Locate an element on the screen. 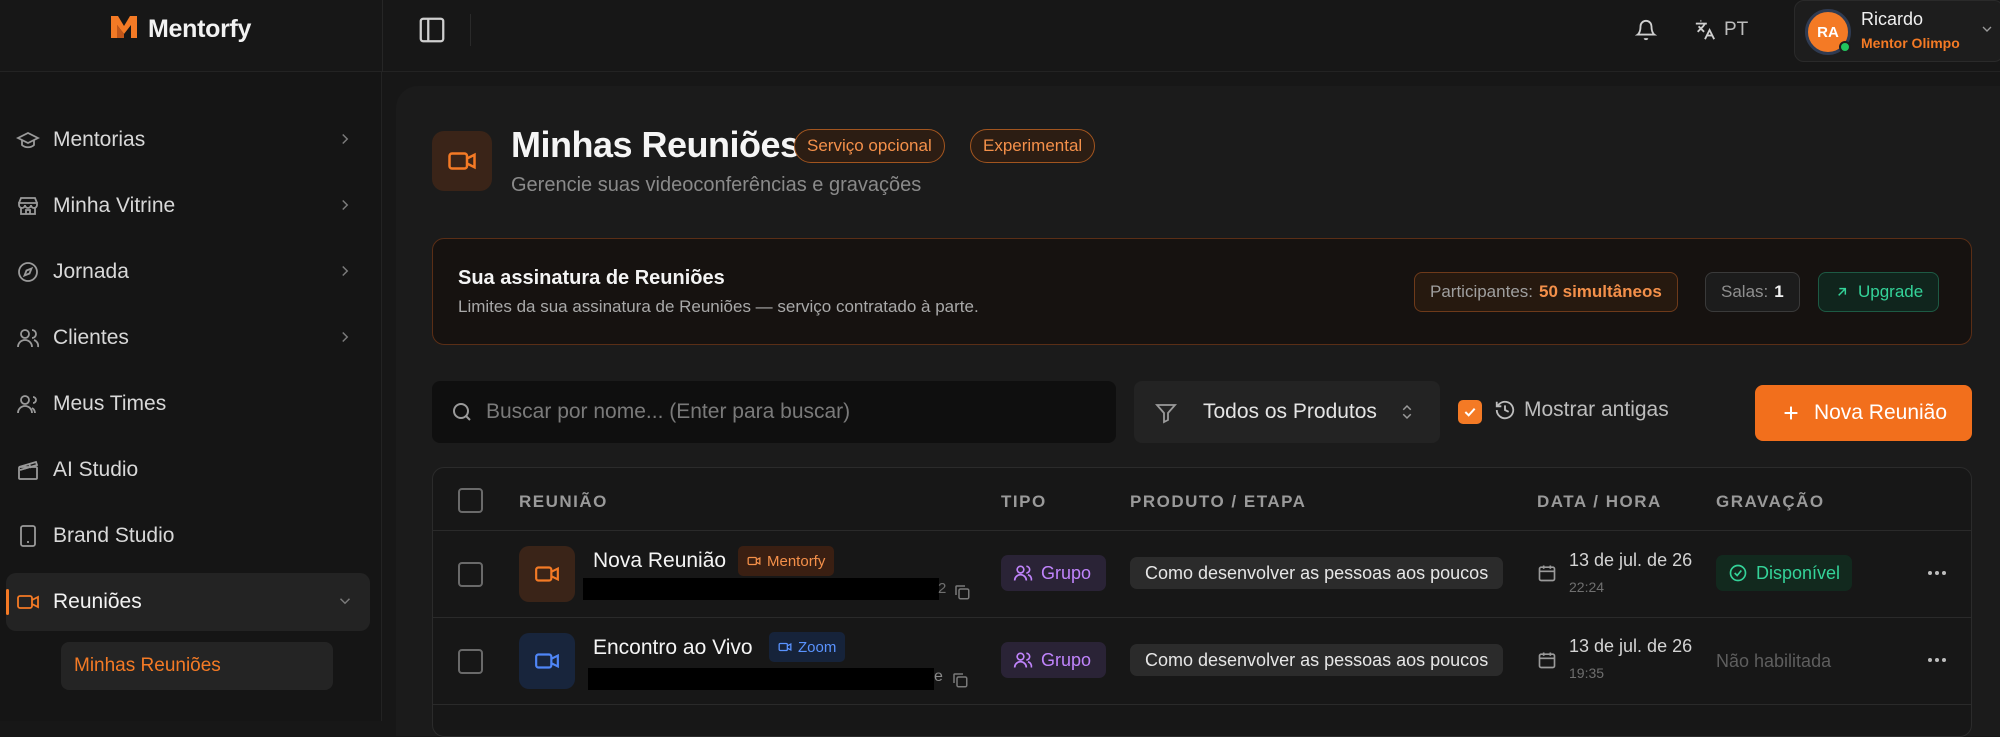  participants-label: Participantes: is located at coordinates (1481, 291).